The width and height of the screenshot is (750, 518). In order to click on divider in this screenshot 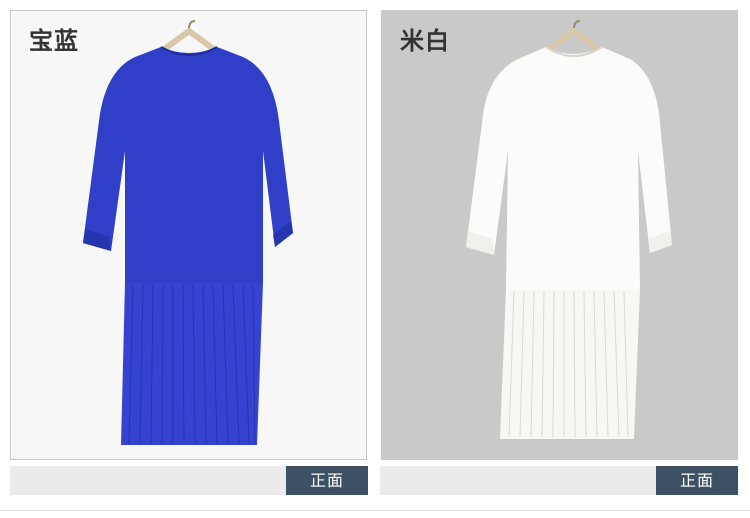, I will do `click(375, 510)`.